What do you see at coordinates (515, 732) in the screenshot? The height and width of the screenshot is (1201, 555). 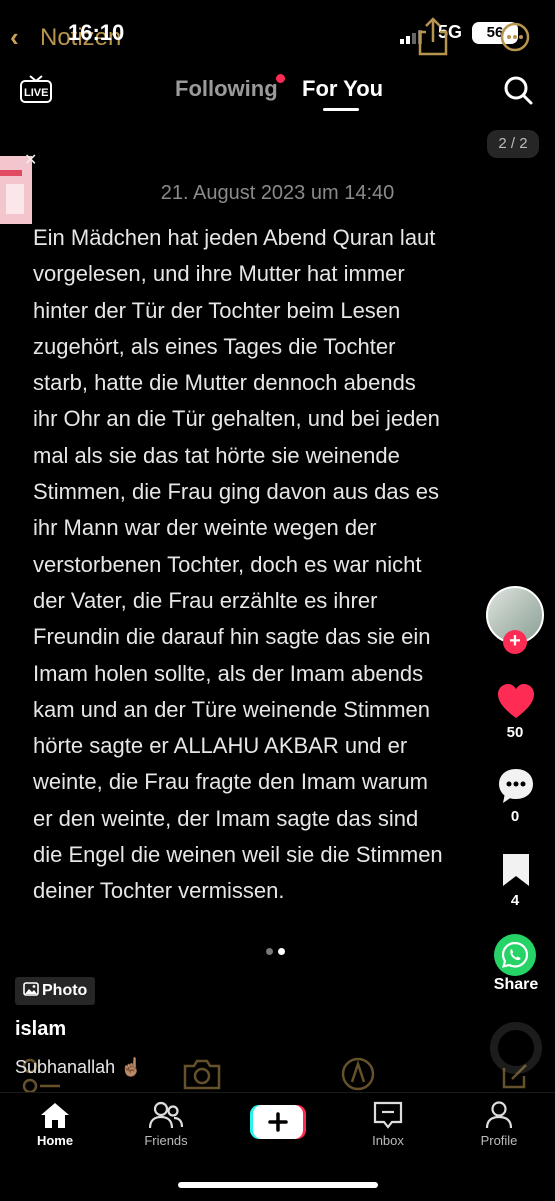 I see `like-count: 50` at bounding box center [515, 732].